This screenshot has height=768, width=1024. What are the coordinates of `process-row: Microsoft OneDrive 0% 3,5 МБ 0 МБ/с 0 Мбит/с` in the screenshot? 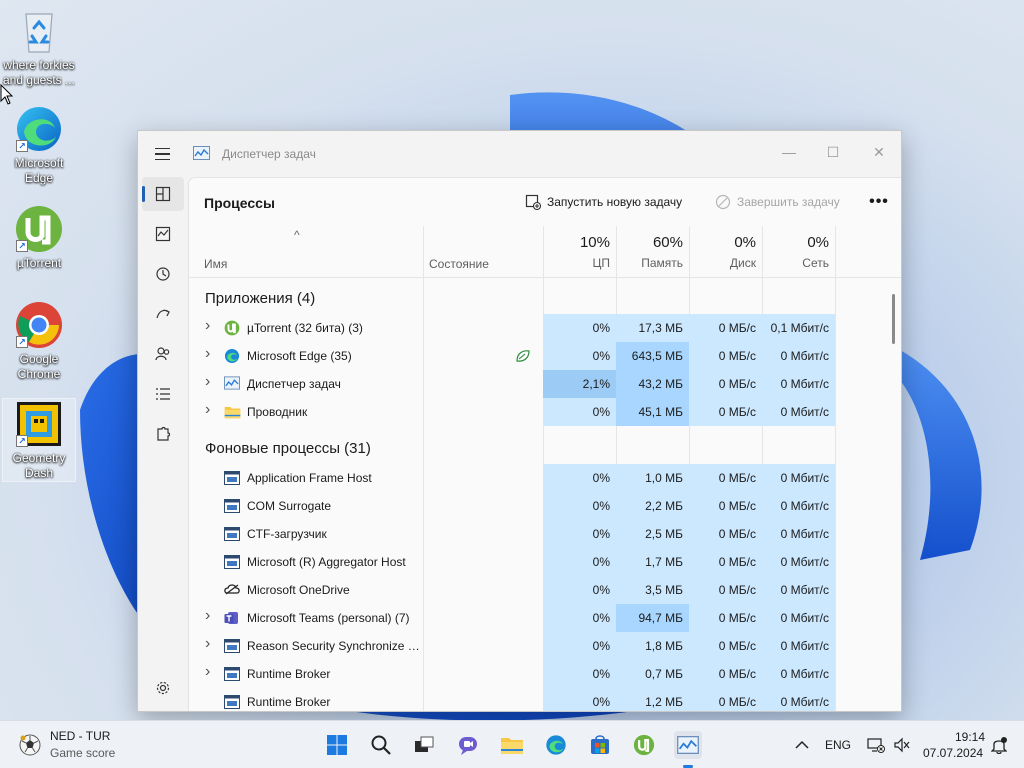 It's located at (545, 590).